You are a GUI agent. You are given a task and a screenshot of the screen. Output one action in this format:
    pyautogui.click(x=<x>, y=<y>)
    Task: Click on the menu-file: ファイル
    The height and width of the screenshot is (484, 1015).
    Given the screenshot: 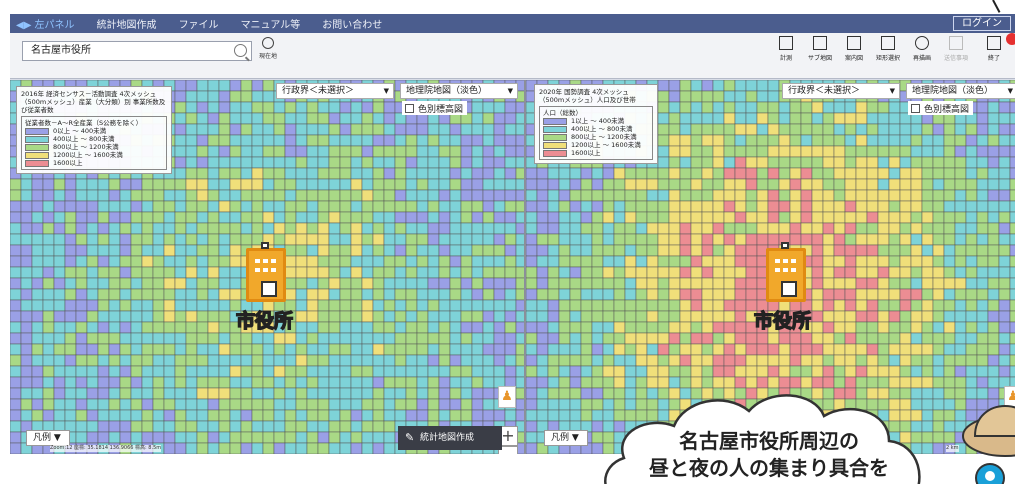 What is the action you would take?
    pyautogui.click(x=199, y=23)
    